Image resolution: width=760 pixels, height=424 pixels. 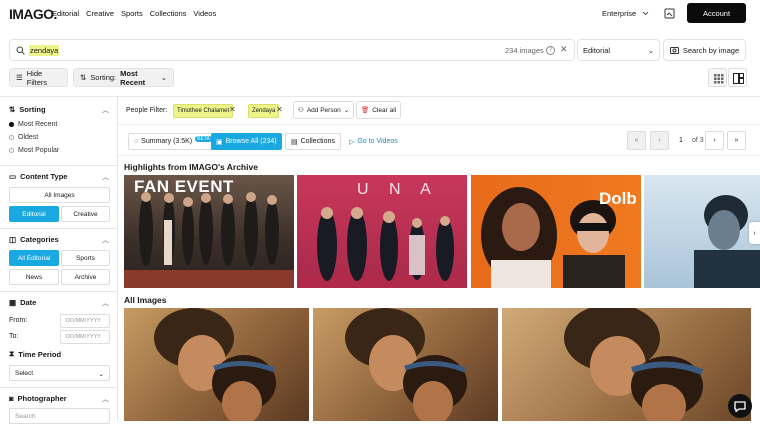 I want to click on tab-collections: ▤ Collections, so click(x=313, y=141).